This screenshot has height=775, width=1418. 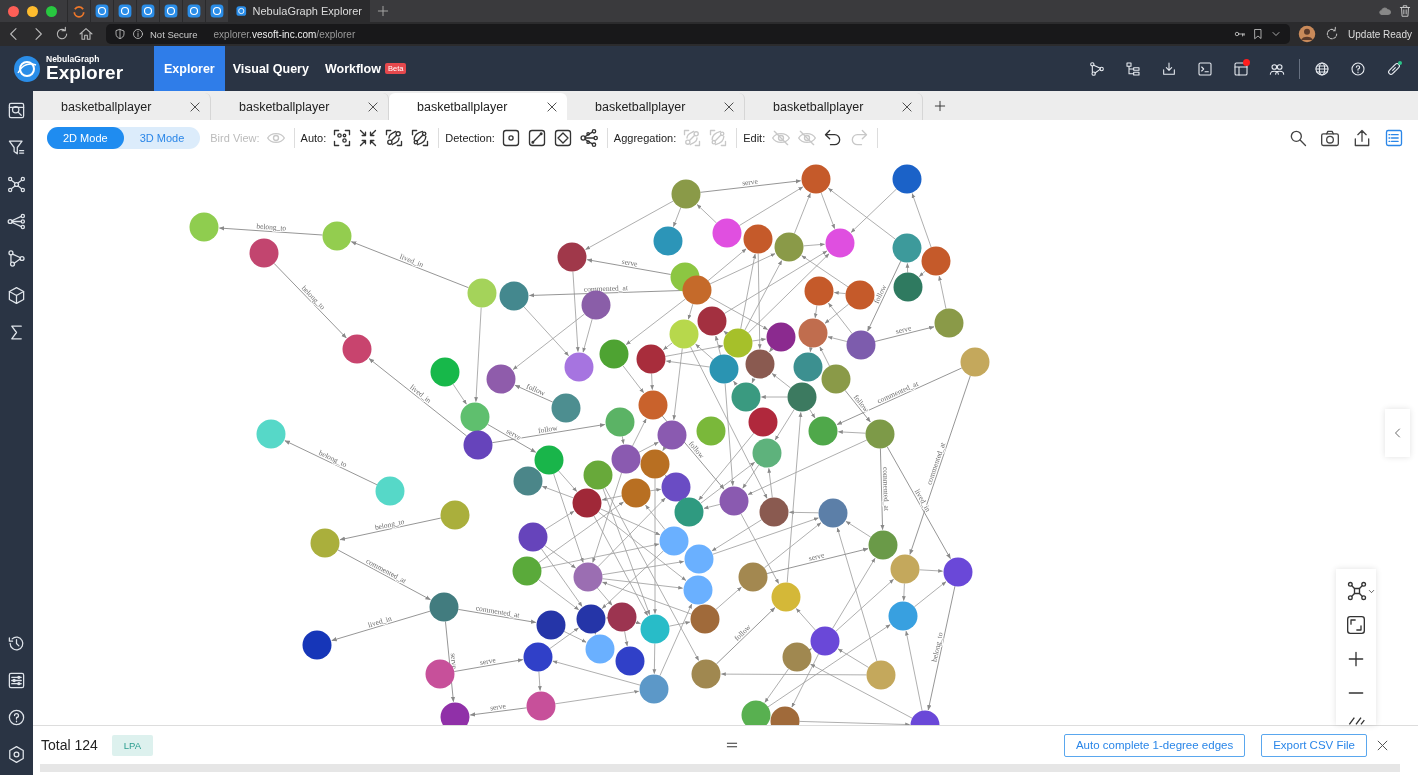 I want to click on logo-product: Explorer, so click(x=85, y=73).